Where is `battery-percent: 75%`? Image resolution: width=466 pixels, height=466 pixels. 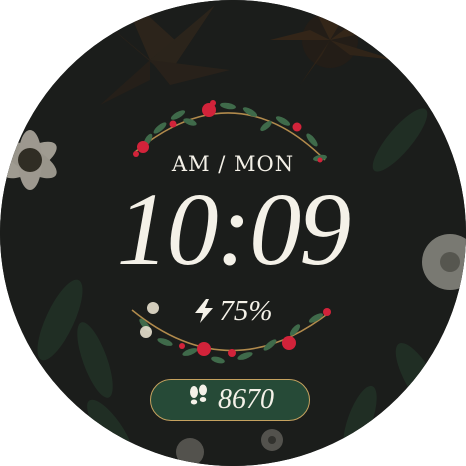
battery-percent: 75% is located at coordinates (246, 311).